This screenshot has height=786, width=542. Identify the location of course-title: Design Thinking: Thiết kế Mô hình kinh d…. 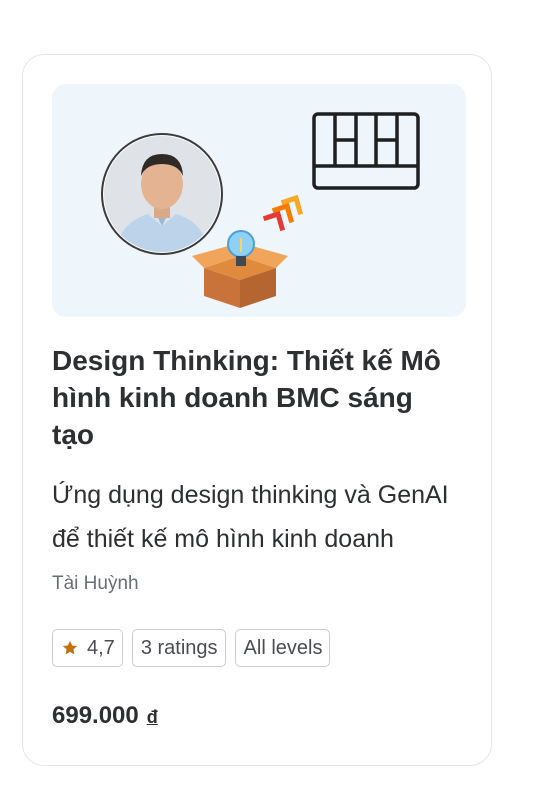
(257, 397).